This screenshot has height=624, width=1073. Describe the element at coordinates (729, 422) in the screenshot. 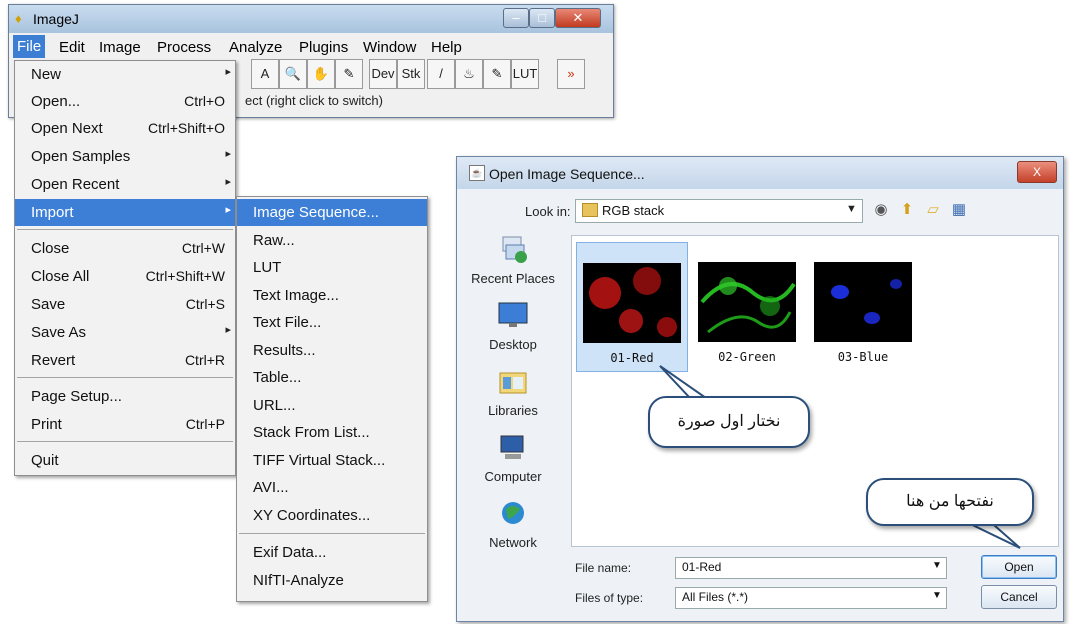

I see `callout-choose-first-image: نختار اول صورة` at that location.